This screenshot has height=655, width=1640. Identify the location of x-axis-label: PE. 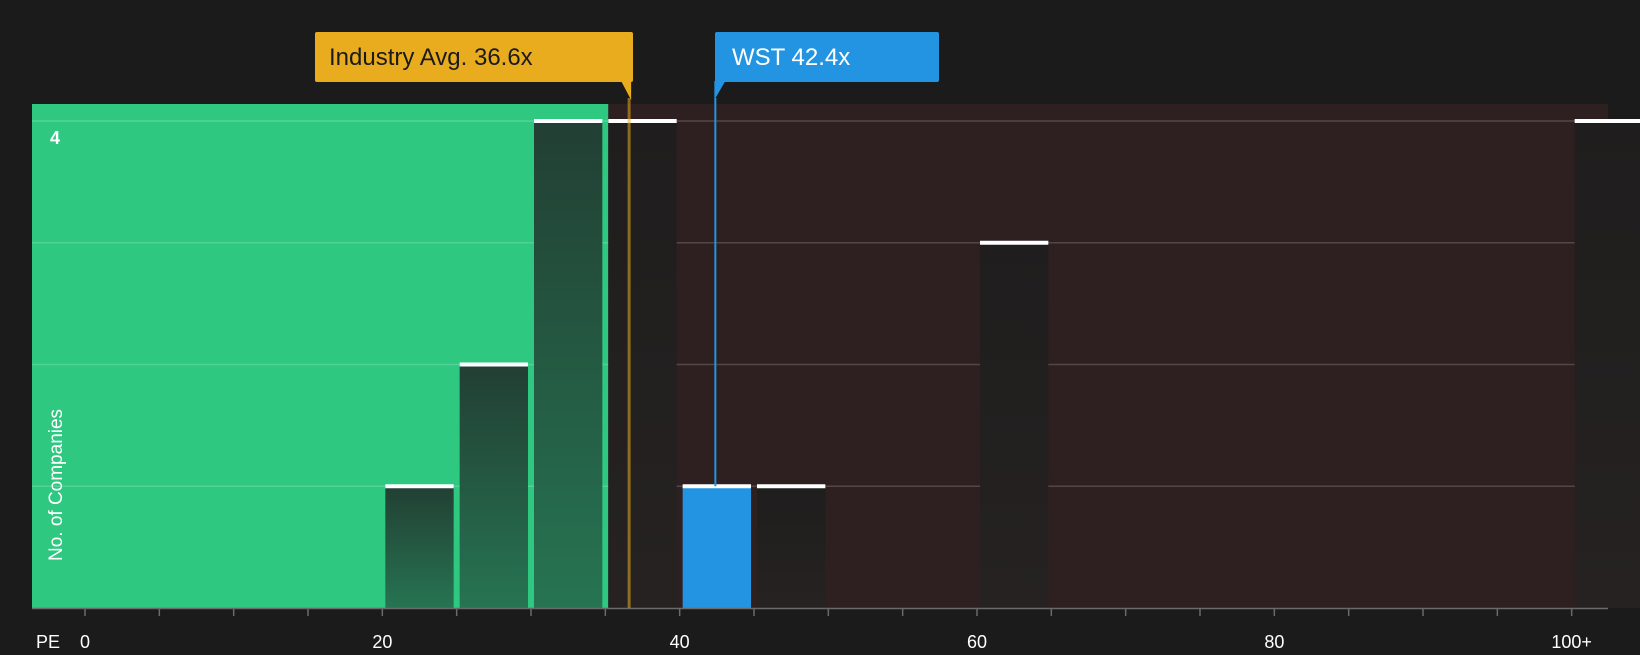
(48, 641).